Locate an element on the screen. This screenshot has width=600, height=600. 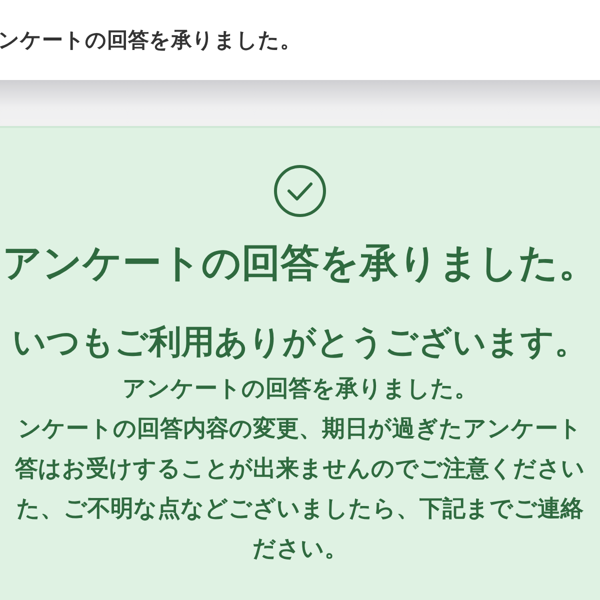
page-title: ンケートの回答を承りました。 is located at coordinates (150, 40).